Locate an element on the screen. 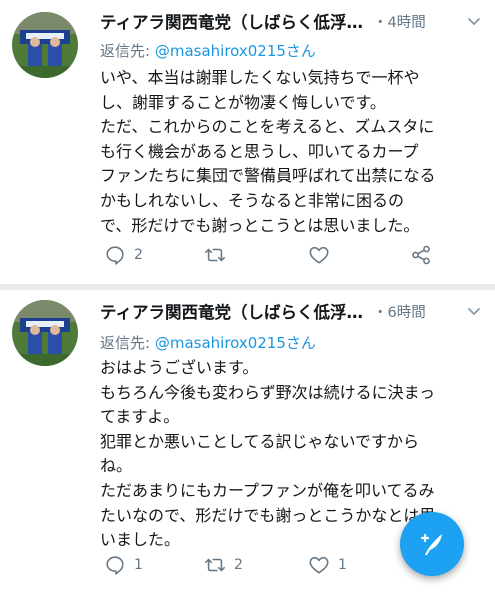 This screenshot has width=495, height=600. compose-tweet-icon is located at coordinates (431, 544).